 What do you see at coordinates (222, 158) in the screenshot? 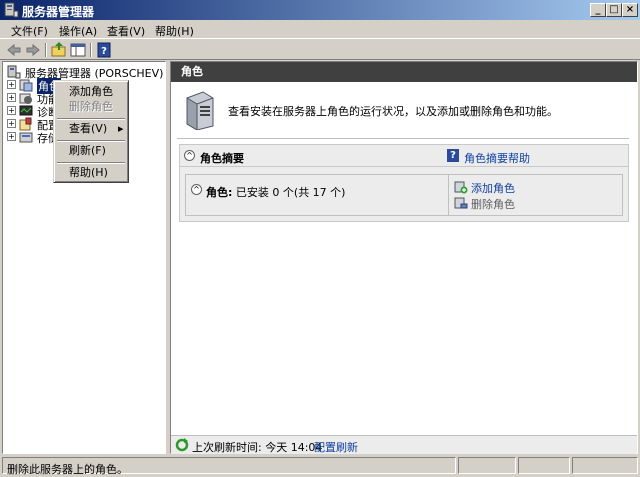
I see `roles-summary-title: 角色摘要` at bounding box center [222, 158].